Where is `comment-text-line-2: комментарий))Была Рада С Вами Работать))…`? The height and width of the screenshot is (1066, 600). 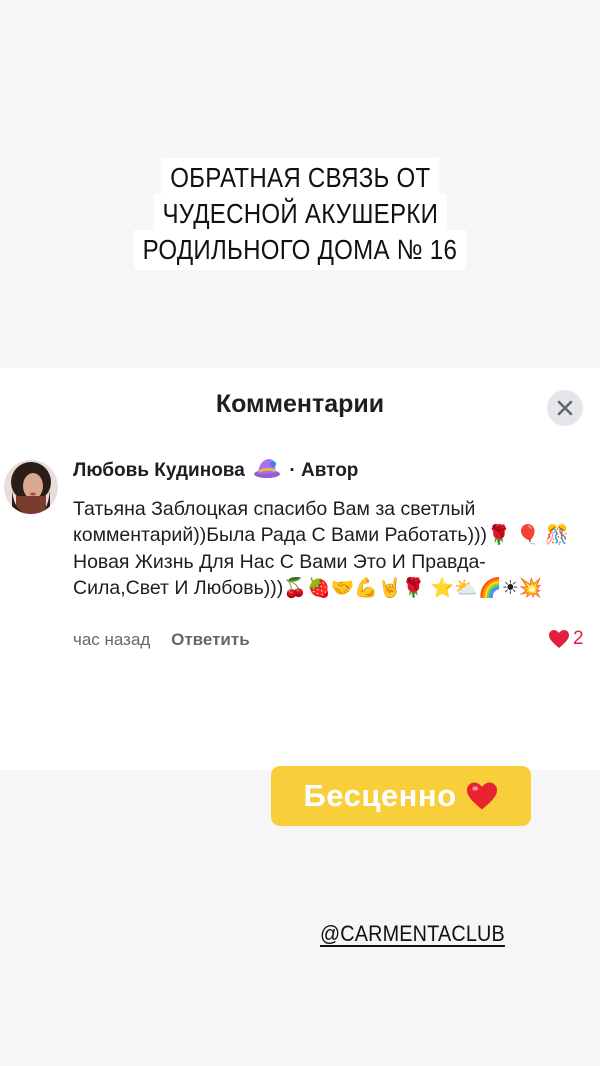
comment-text-line-2: комментарий))Была Рада С Вами Работать))… is located at coordinates (280, 535).